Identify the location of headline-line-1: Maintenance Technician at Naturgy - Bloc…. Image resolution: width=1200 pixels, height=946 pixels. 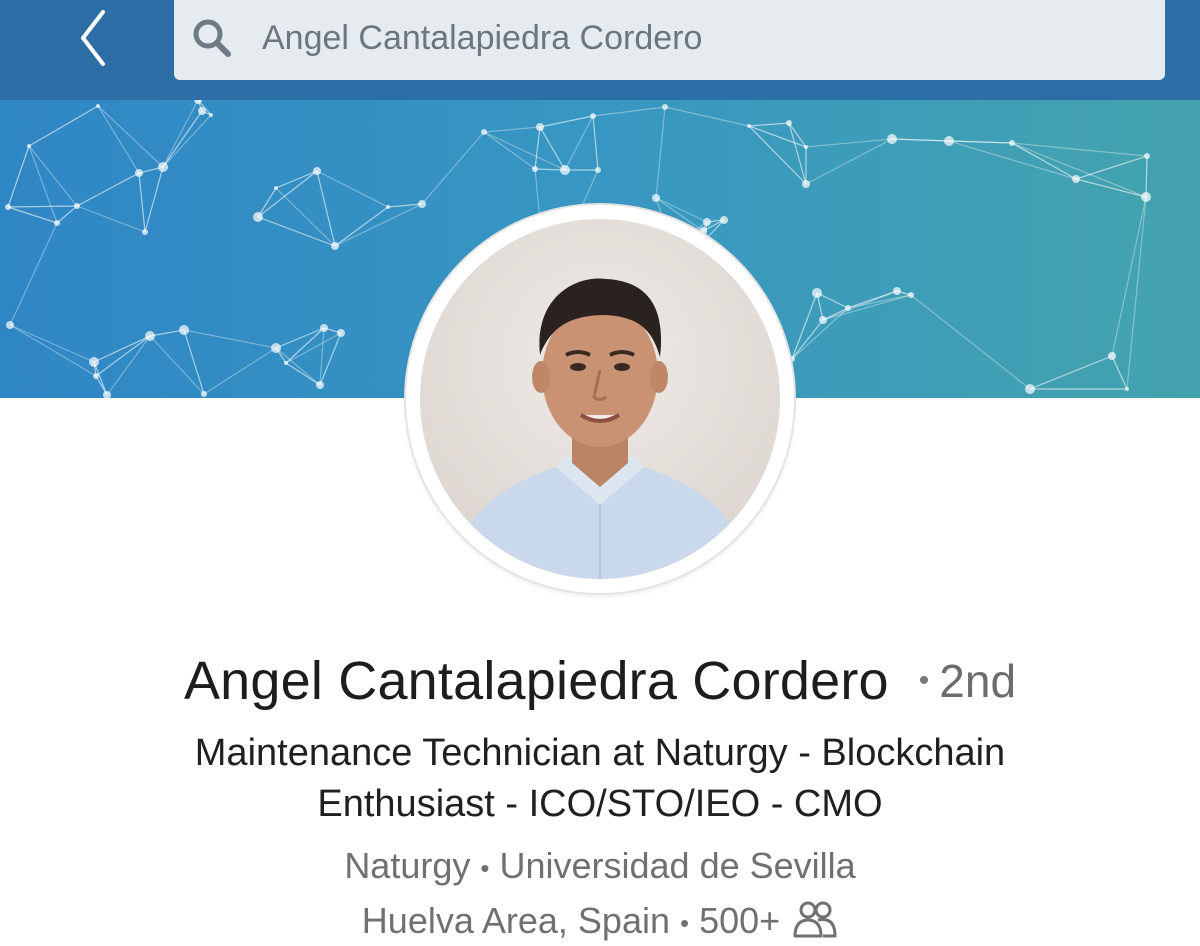
(600, 753).